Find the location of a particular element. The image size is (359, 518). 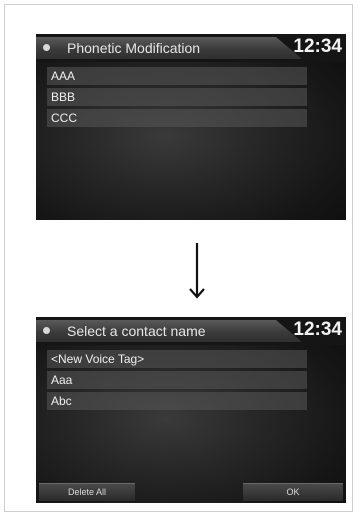

list-item: Abc is located at coordinates (177, 401).